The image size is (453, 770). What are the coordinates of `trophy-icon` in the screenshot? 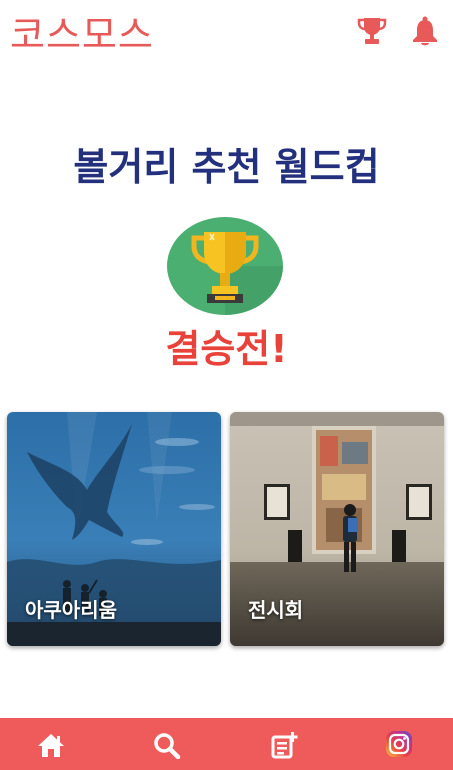 It's located at (372, 31).